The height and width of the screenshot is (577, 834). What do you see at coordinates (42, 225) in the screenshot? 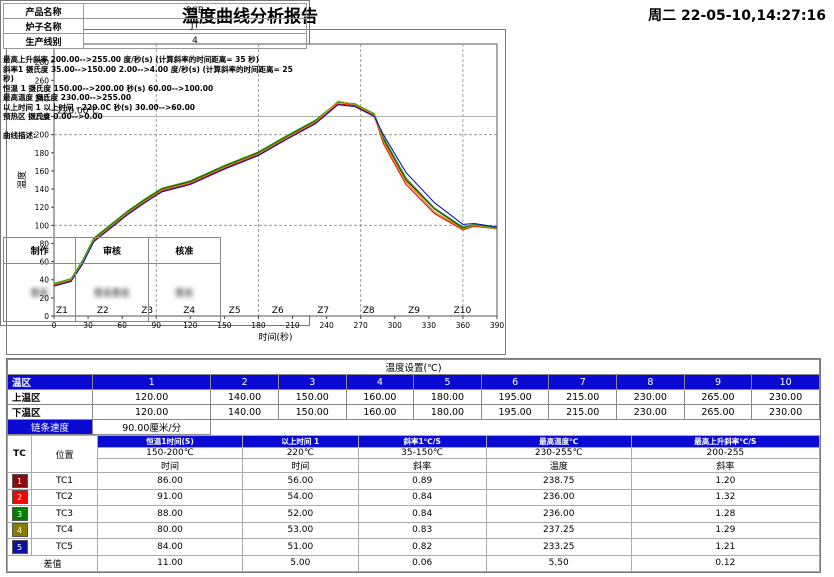
I see `y-tick-label: 100` at bounding box center [42, 225].